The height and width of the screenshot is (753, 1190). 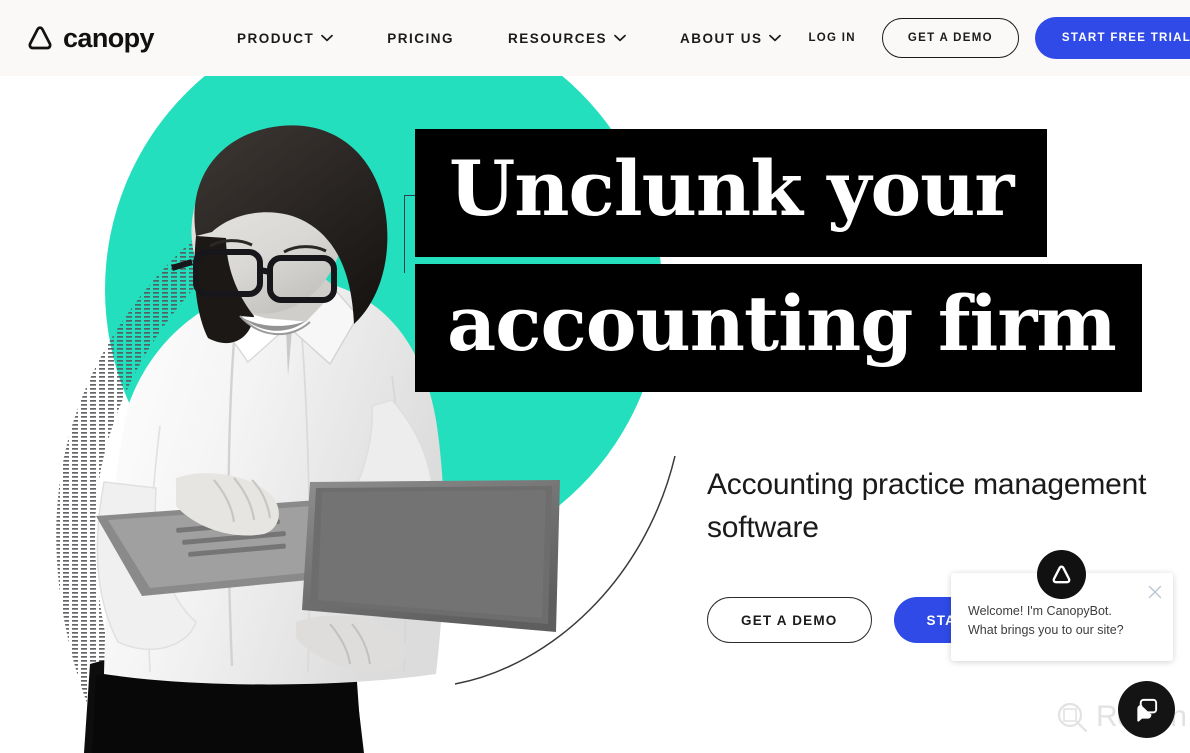 I want to click on nav-links: PRODUCT PRICING RESOURCES ABOUT US, so click(x=509, y=38).